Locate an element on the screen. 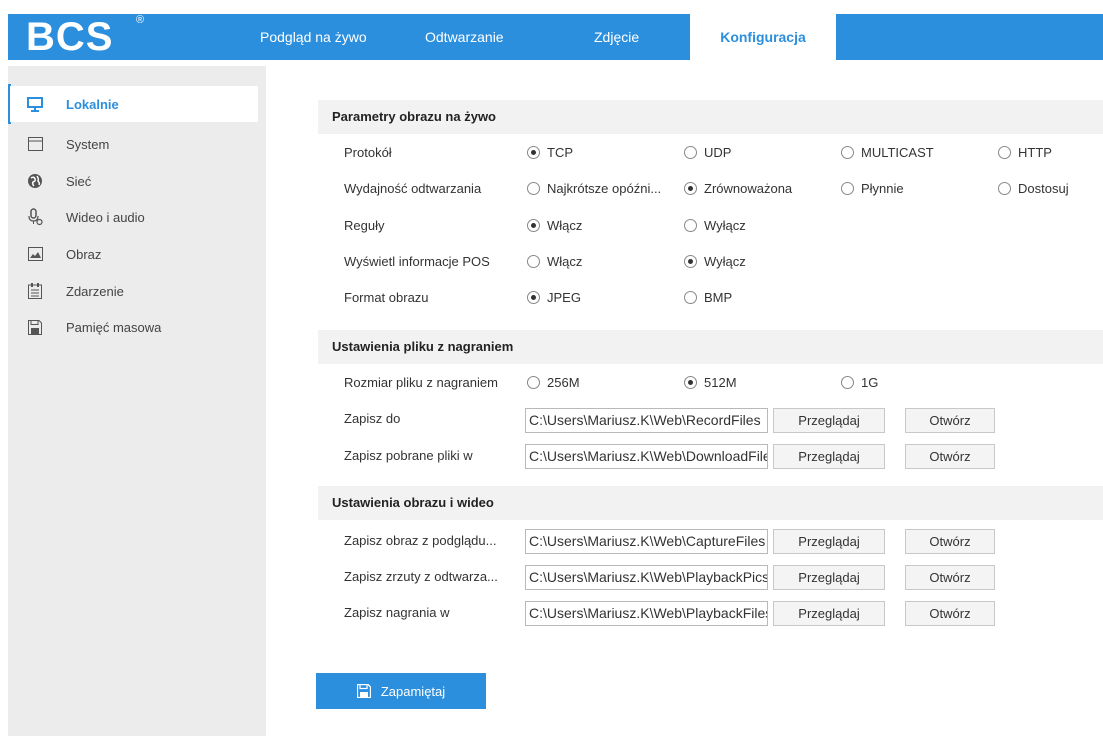 This screenshot has width=1103, height=736. radio-label: JPEG is located at coordinates (564, 297).